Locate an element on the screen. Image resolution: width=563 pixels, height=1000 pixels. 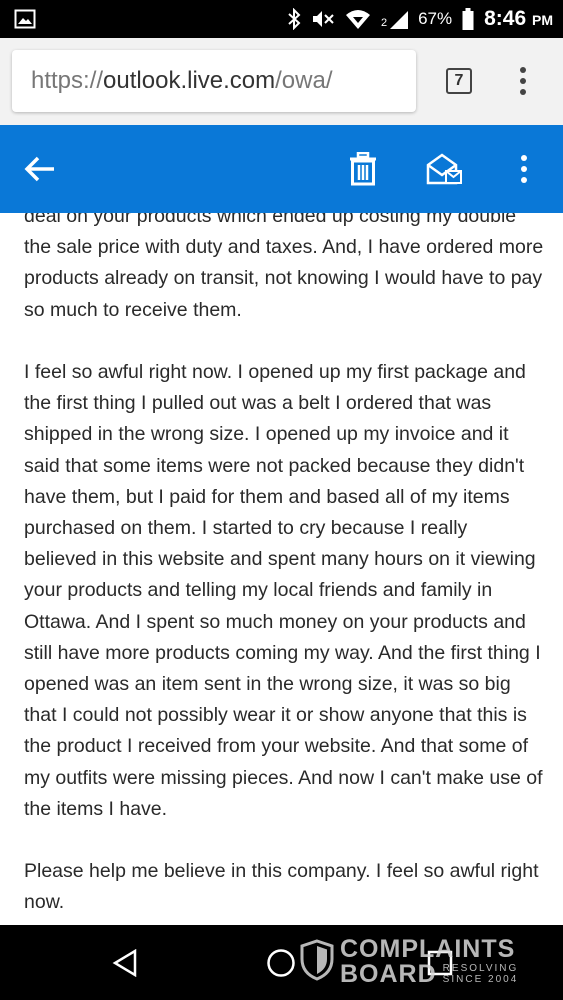
nav-back-icon is located at coordinates (125, 962).